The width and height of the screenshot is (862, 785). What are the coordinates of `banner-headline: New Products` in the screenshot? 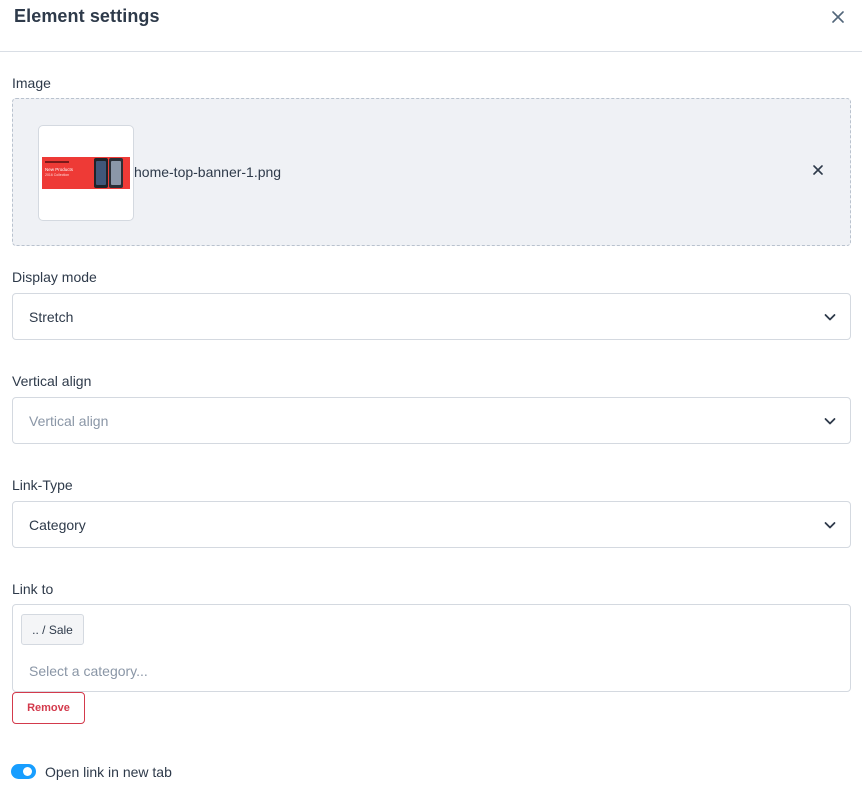 It's located at (59, 169).